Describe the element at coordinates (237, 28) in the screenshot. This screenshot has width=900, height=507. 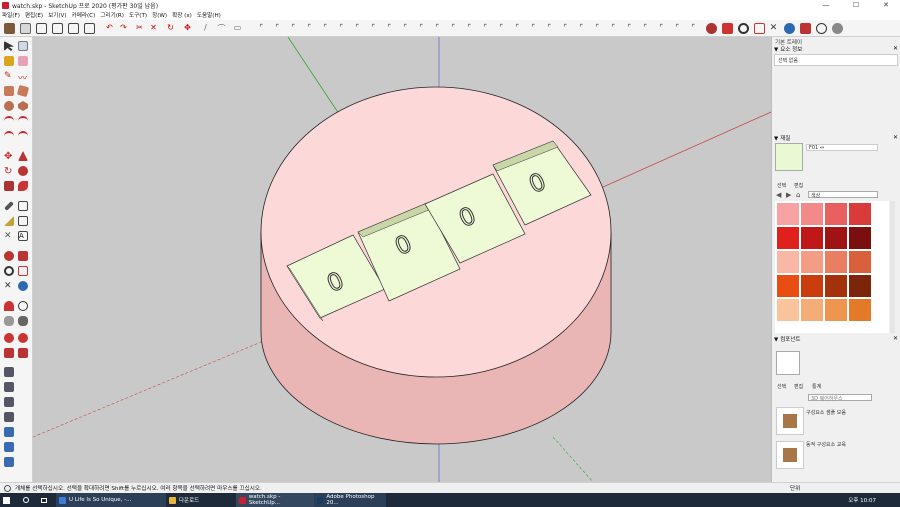
I see `rect-icon: ▭` at that location.